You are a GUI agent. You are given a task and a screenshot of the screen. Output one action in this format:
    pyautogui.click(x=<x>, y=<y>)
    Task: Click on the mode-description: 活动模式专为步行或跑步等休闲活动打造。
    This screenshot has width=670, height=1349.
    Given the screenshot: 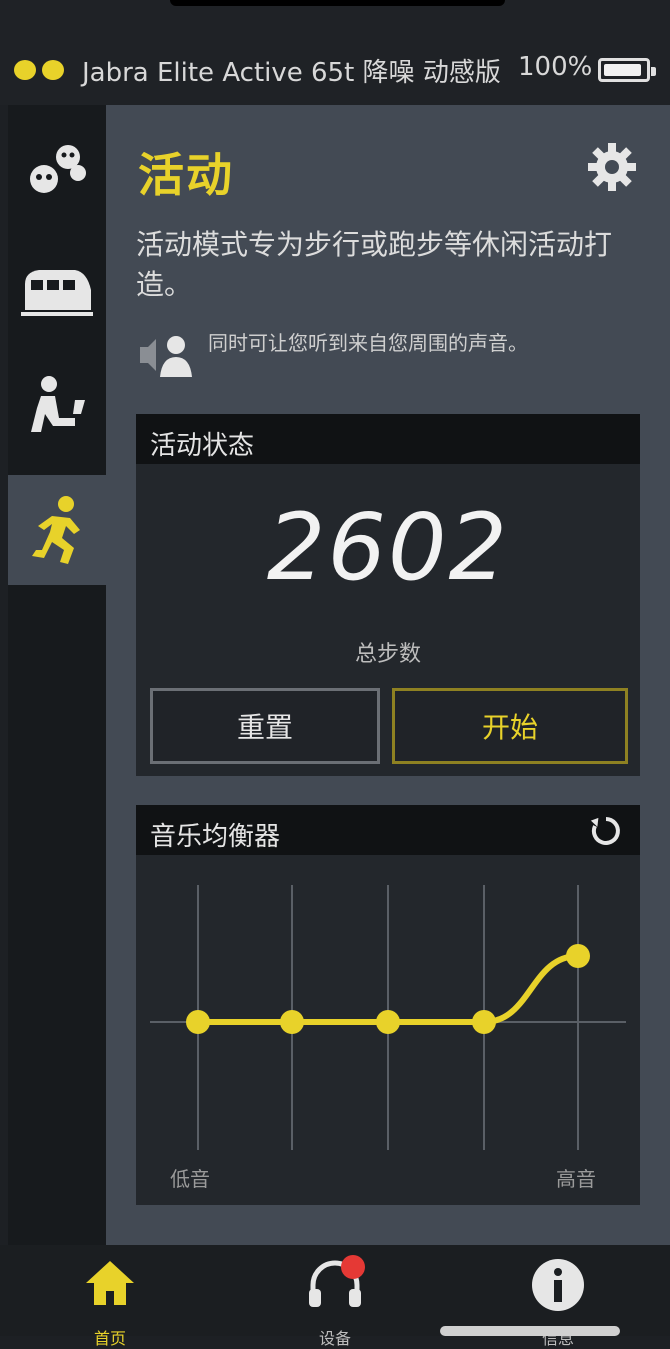 What is the action you would take?
    pyautogui.click(x=374, y=264)
    